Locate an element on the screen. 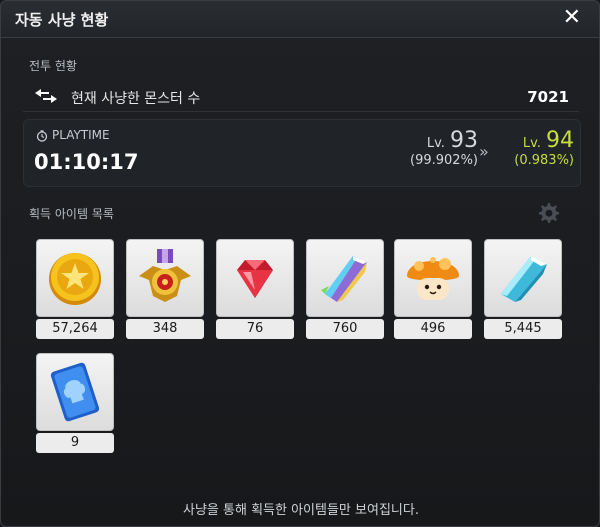  next-level-prefix: Lv. is located at coordinates (531, 143).